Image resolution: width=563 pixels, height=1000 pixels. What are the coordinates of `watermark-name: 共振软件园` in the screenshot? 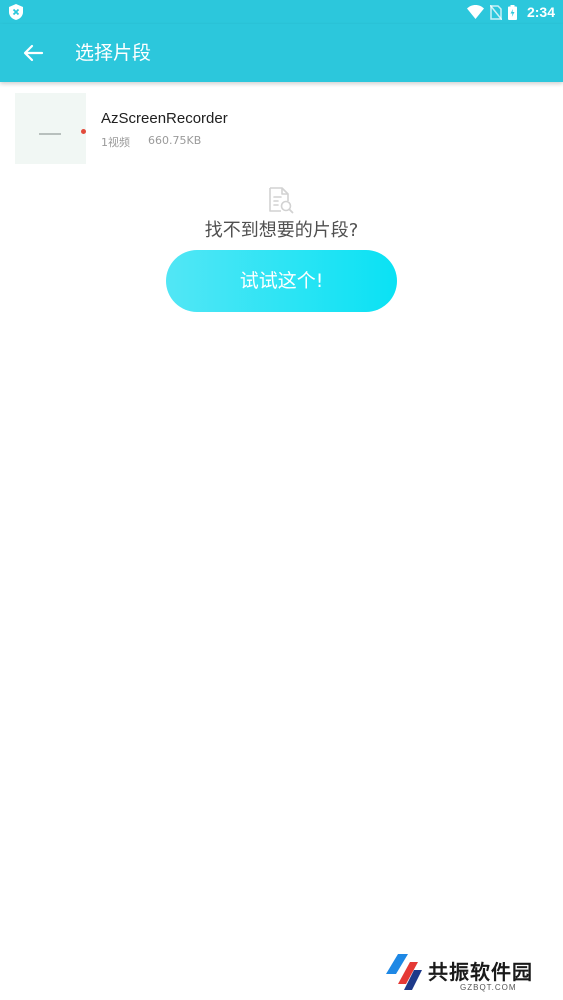 It's located at (480, 972).